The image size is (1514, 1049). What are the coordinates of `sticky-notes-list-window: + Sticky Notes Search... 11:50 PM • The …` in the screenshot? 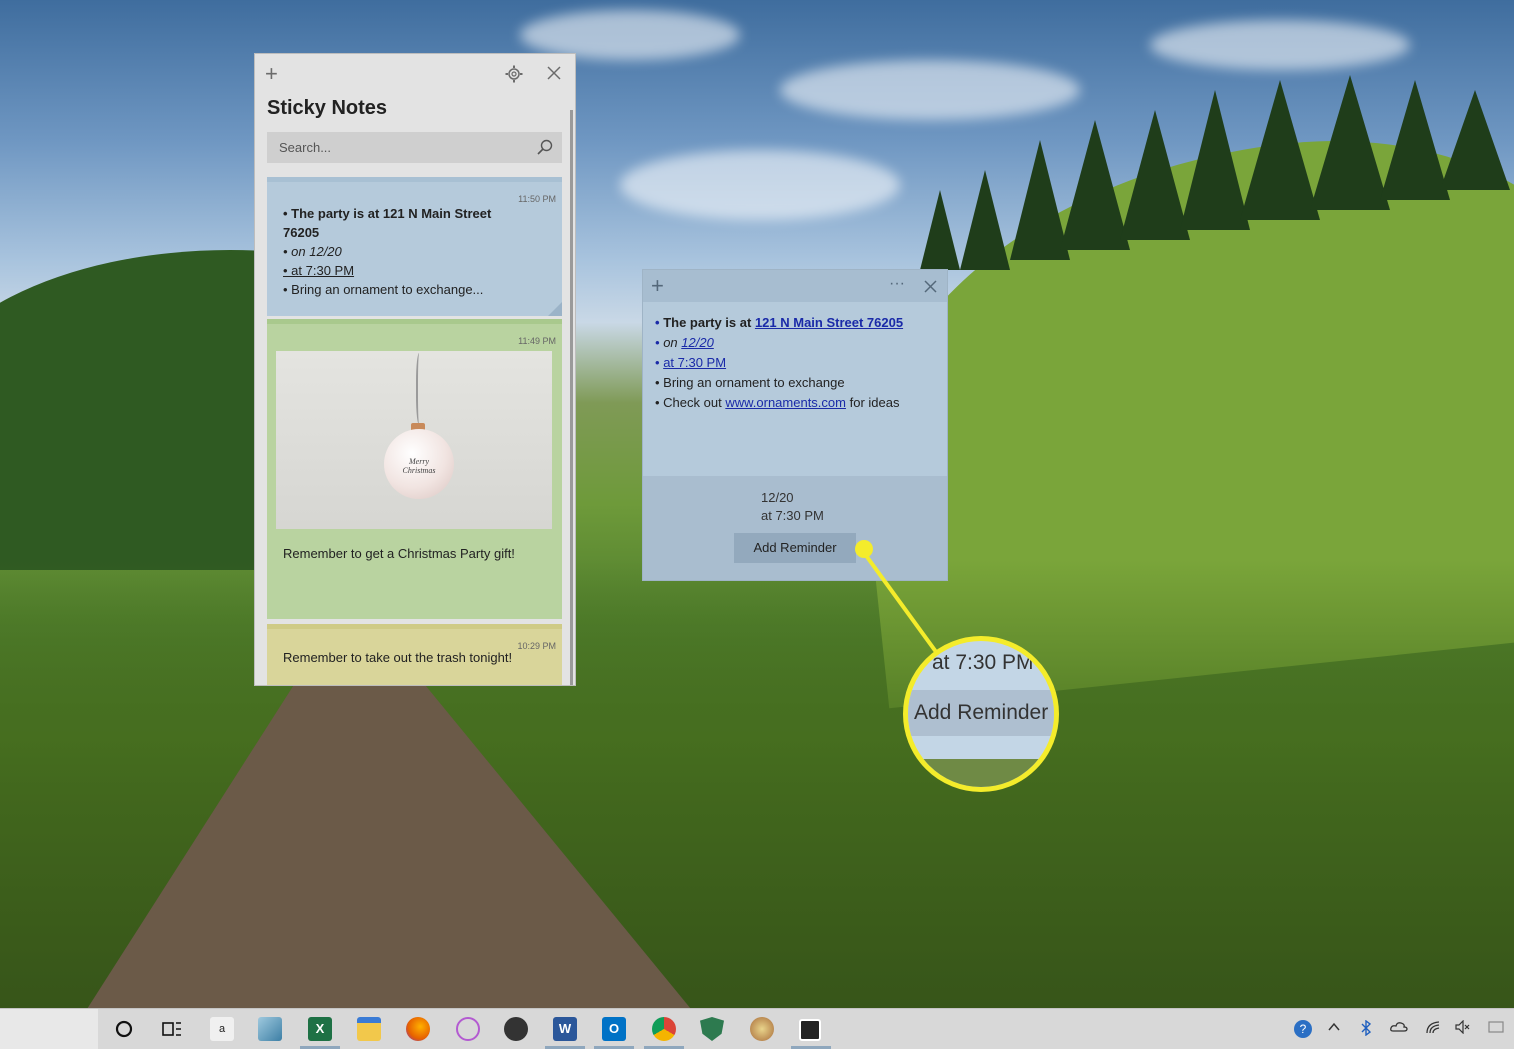 It's located at (415, 369).